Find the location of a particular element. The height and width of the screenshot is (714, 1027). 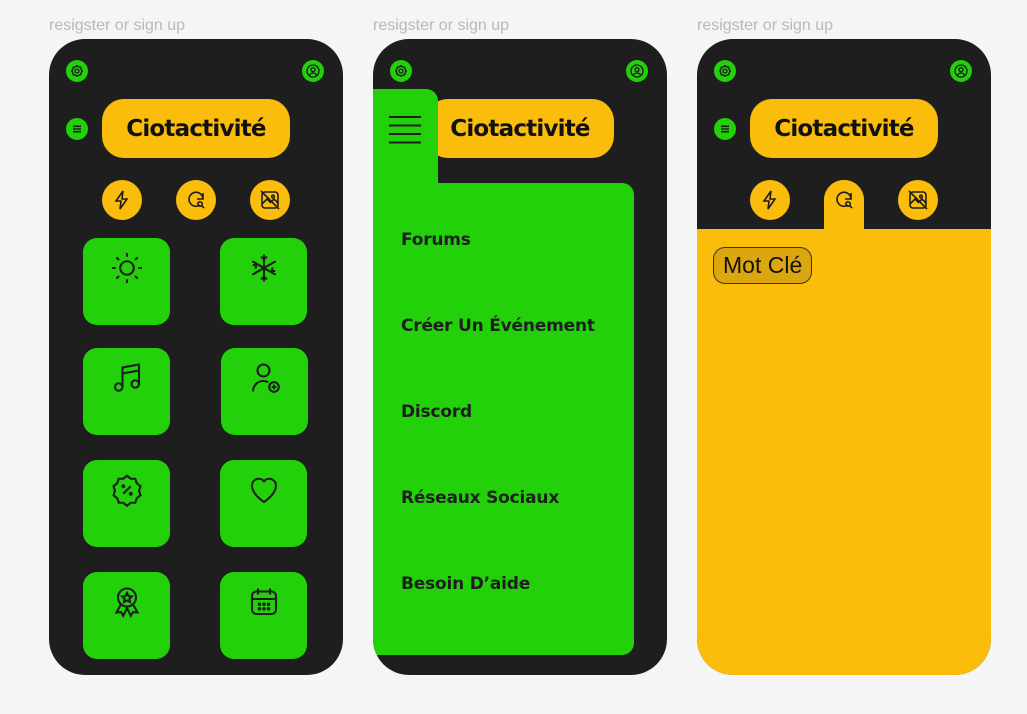

snowflake-icon is located at coordinates (263, 268).